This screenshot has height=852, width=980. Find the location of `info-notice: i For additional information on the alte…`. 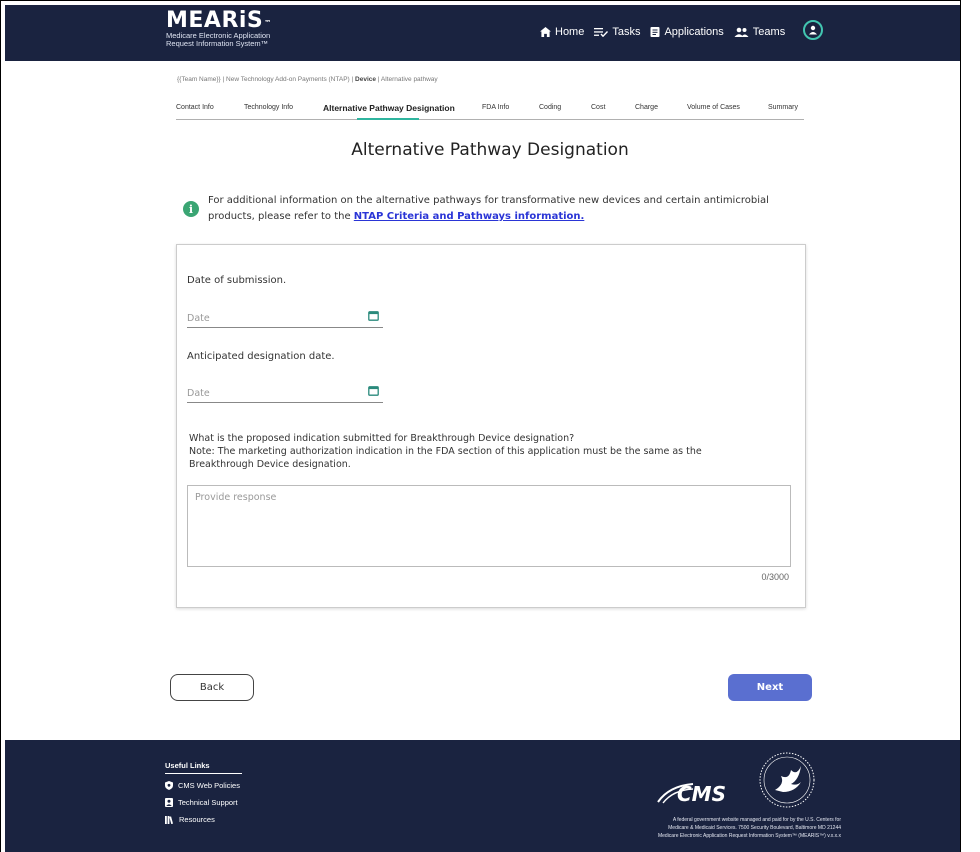

info-notice: i For additional information on the alte… is located at coordinates (493, 209).